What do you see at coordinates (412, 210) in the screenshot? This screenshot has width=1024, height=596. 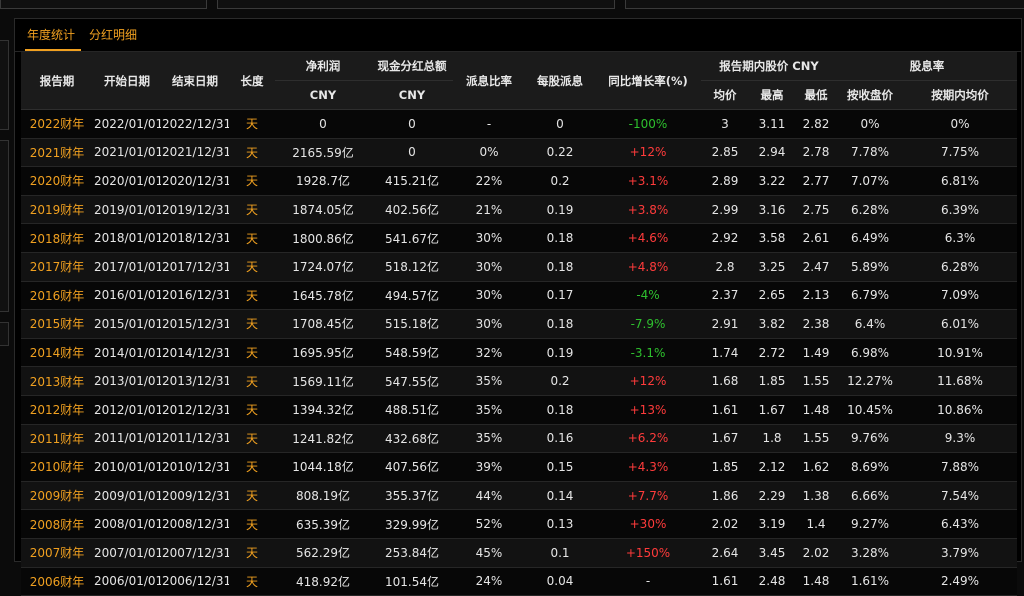 I see `cell-dividend-total: 402.56亿` at bounding box center [412, 210].